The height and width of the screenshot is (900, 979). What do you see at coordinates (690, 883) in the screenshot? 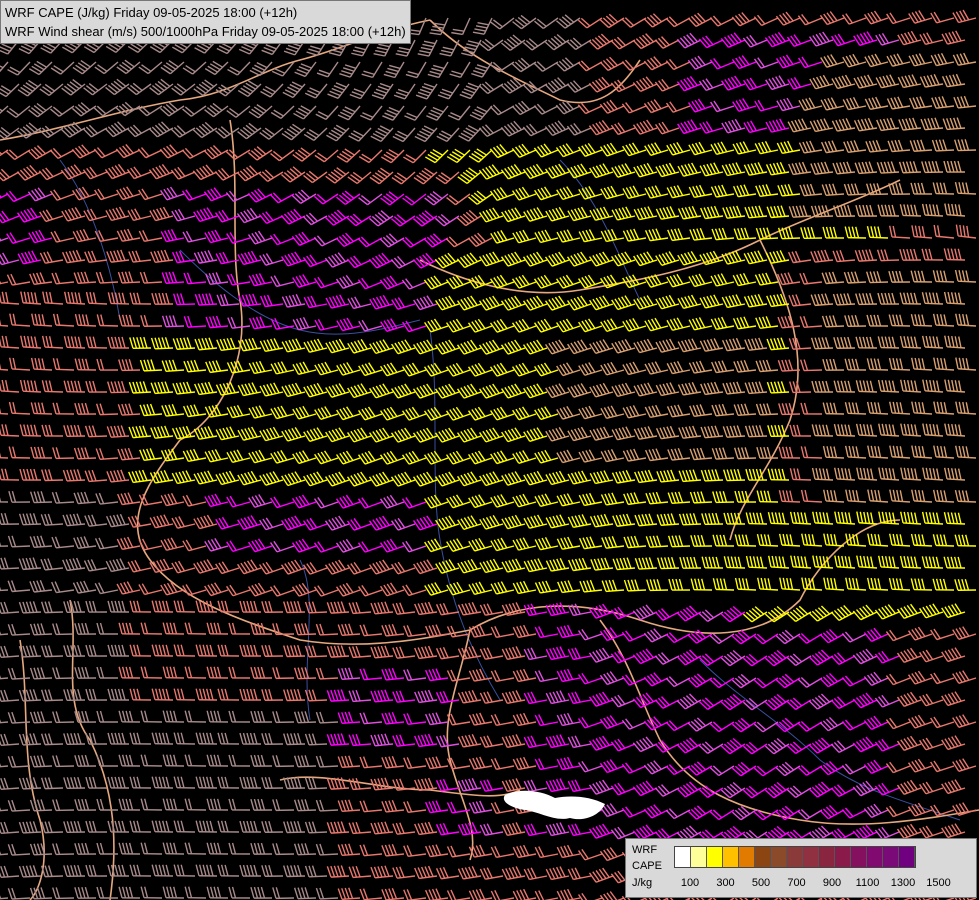
I see `legend-tick-label: 100` at bounding box center [690, 883].